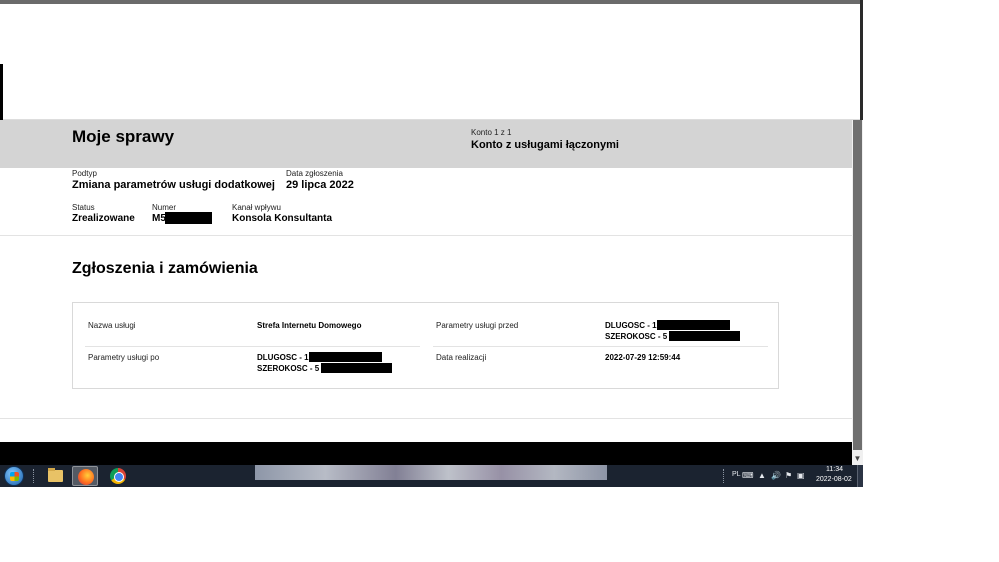 The width and height of the screenshot is (999, 562). Describe the element at coordinates (164, 207) in the screenshot. I see `number-label: Numer` at that location.